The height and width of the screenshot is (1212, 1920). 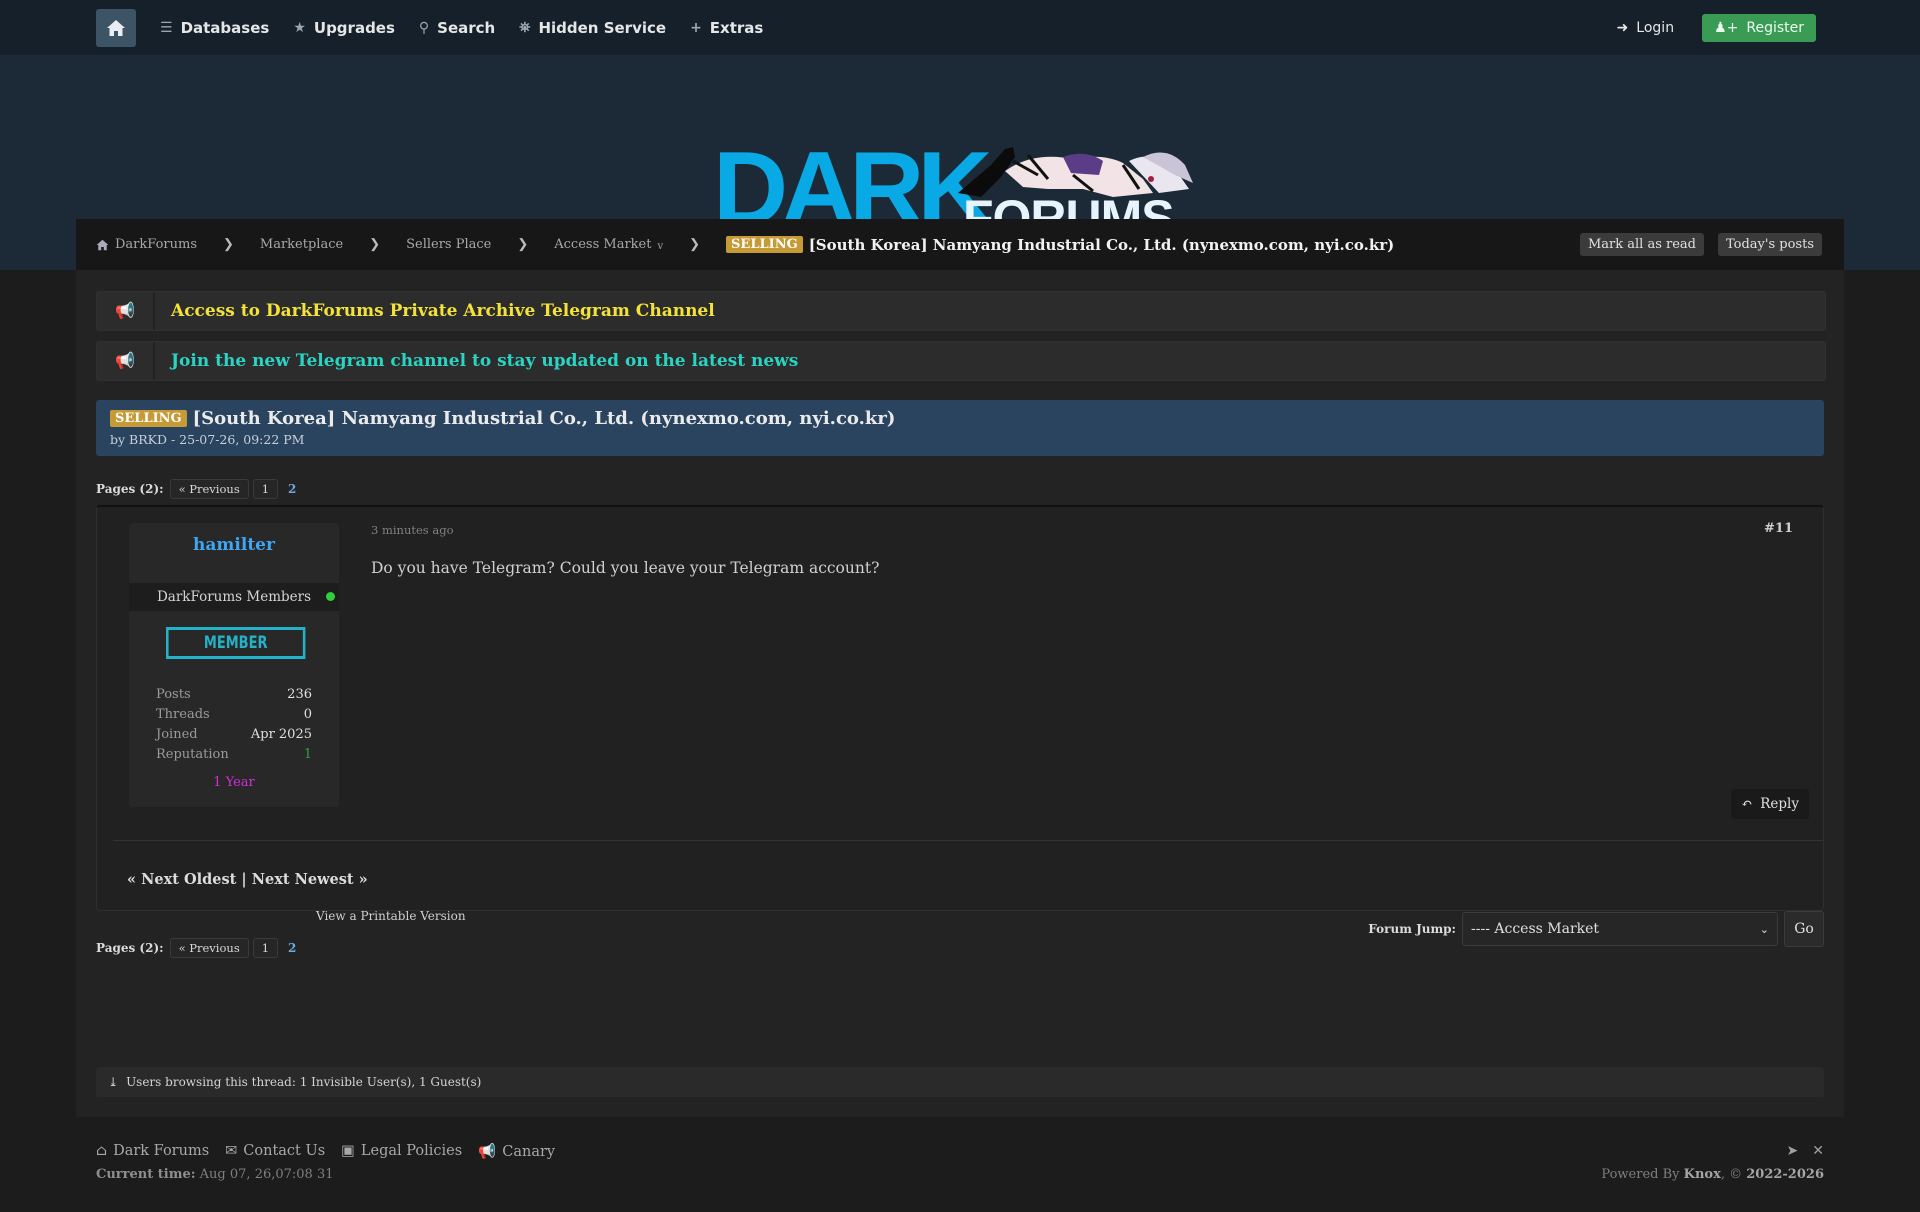 I want to click on footer-link-dark-forums: ⌂ Dark Forums, so click(x=152, y=1151).